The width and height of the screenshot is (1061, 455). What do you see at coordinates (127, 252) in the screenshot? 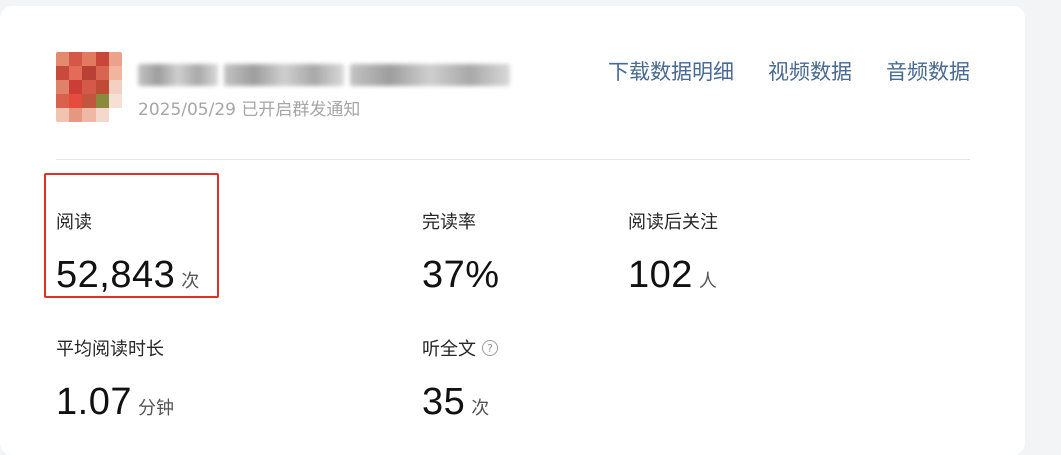
I see `stat-reads: 阅读 52,843 次` at bounding box center [127, 252].